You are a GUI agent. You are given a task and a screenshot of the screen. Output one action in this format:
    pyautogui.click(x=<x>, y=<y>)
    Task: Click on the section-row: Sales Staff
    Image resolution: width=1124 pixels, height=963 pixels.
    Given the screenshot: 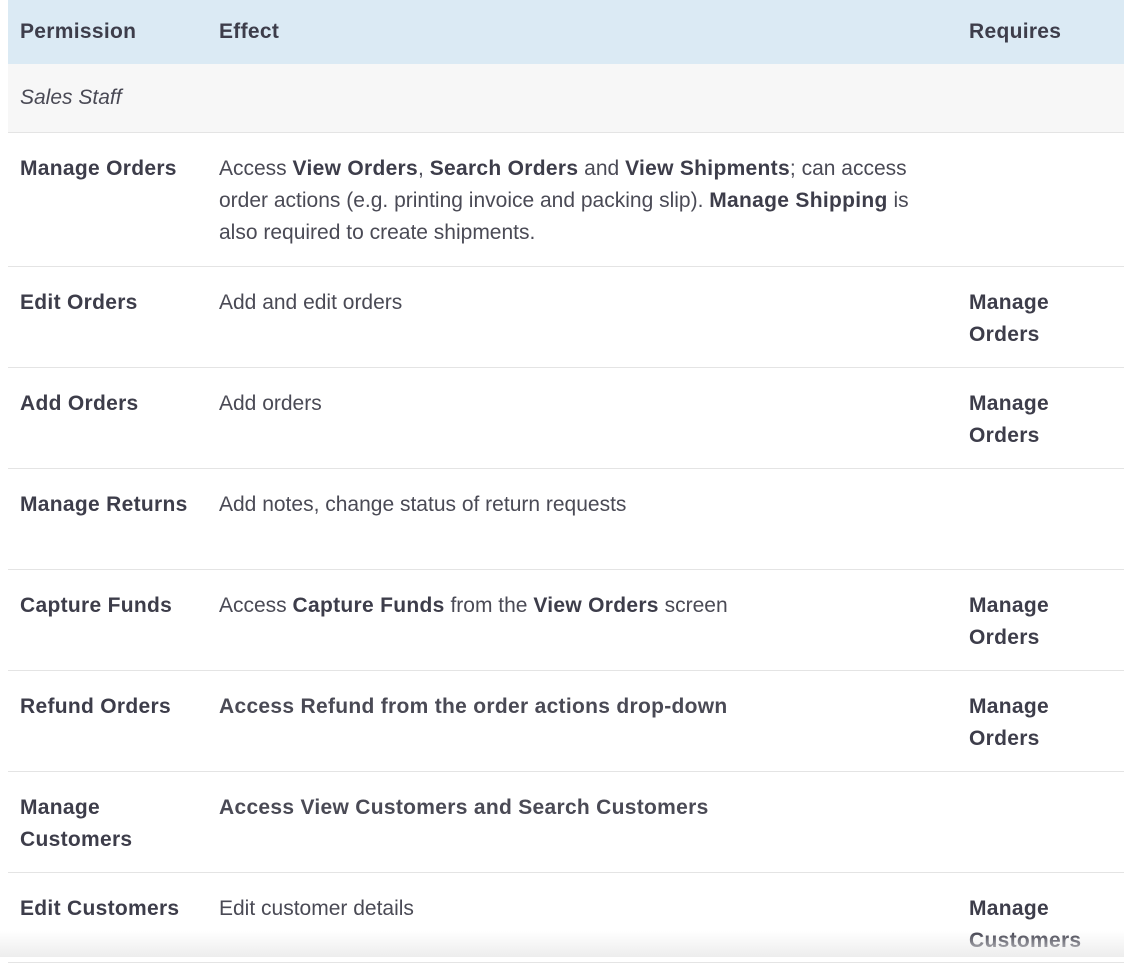 What is the action you would take?
    pyautogui.click(x=566, y=98)
    